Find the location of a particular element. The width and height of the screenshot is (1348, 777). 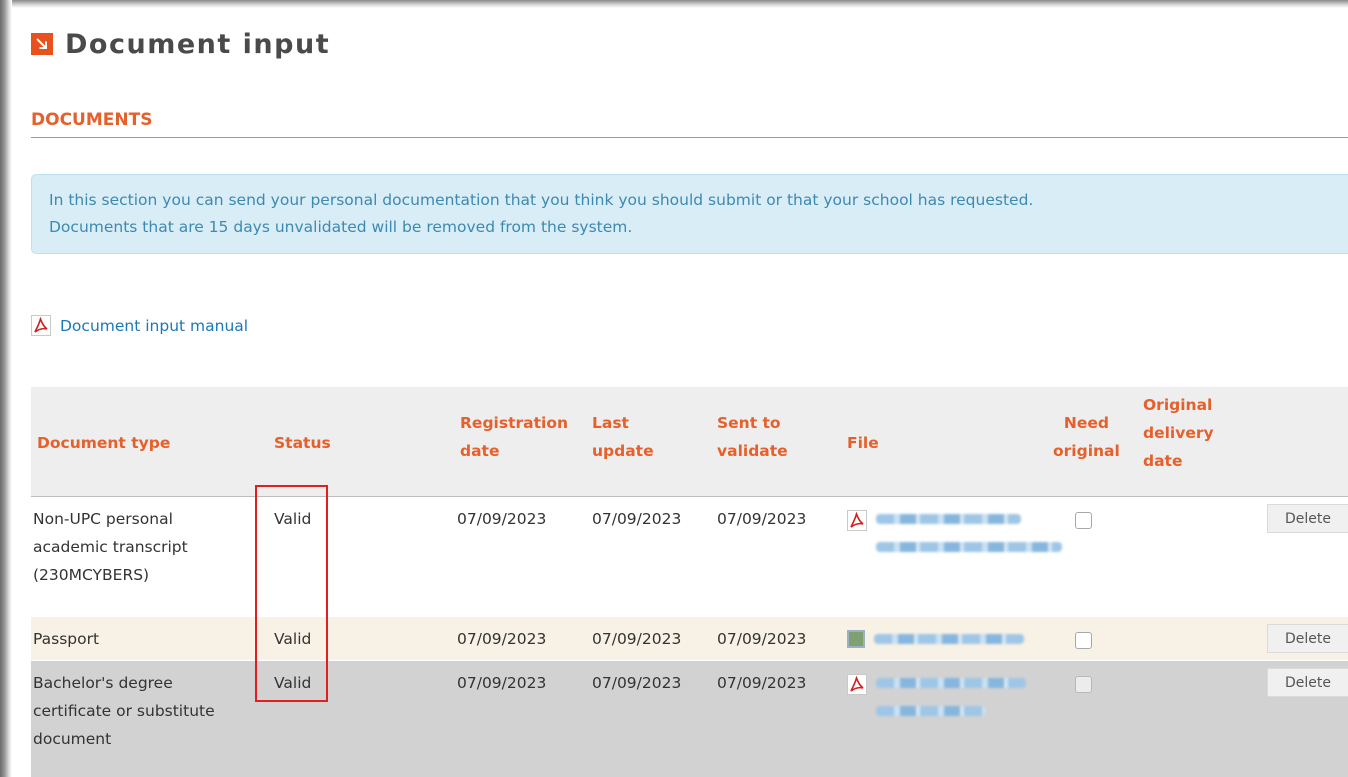

section-header: DOCUMENTS is located at coordinates (689, 124).